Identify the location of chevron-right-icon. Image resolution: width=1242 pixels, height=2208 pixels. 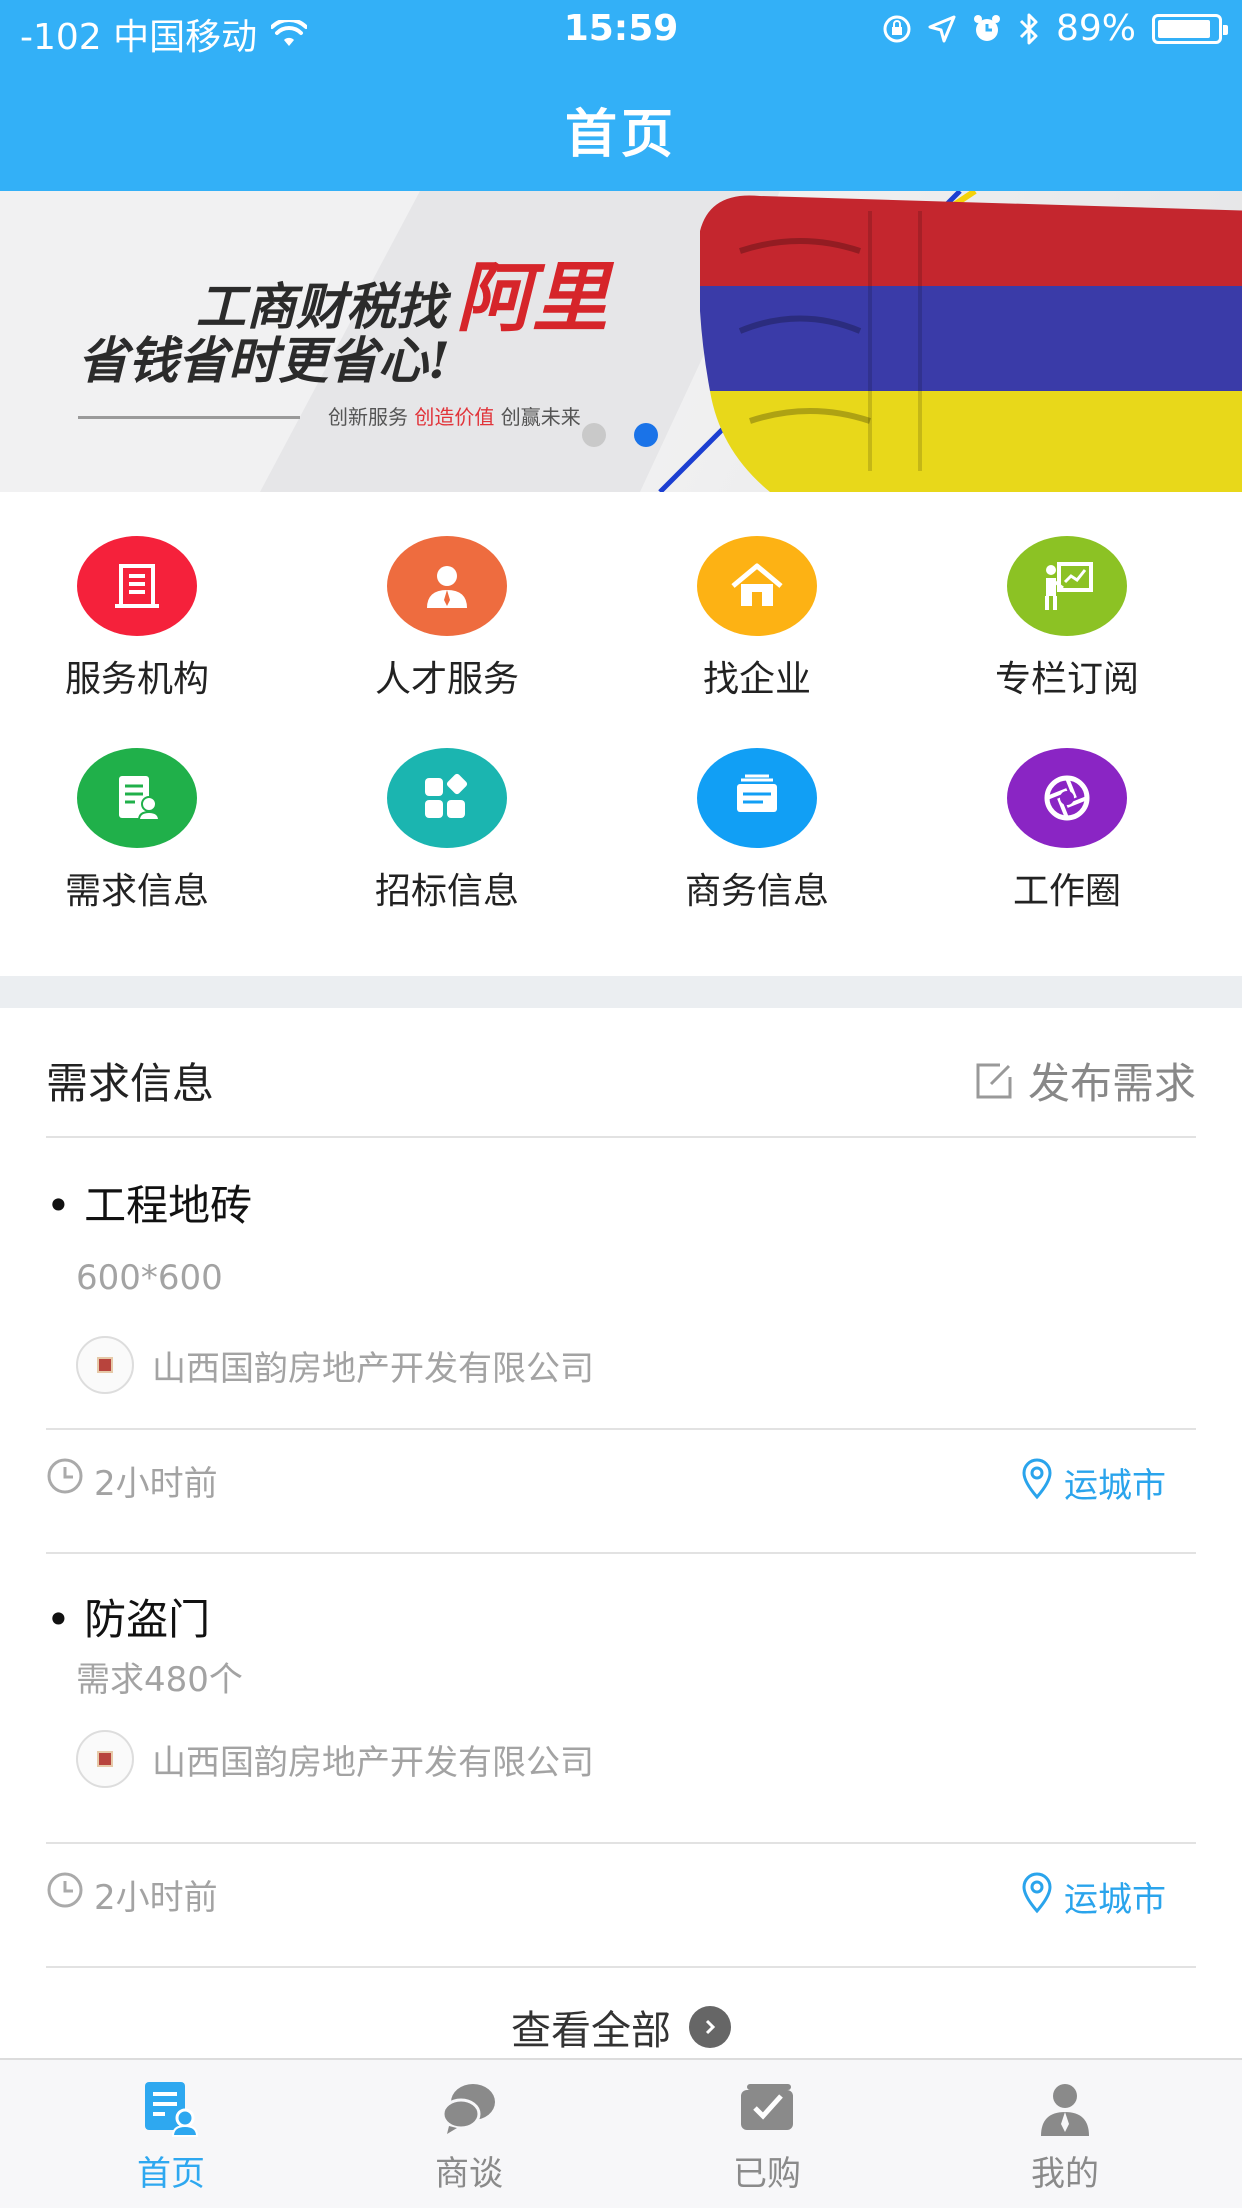
(710, 2027).